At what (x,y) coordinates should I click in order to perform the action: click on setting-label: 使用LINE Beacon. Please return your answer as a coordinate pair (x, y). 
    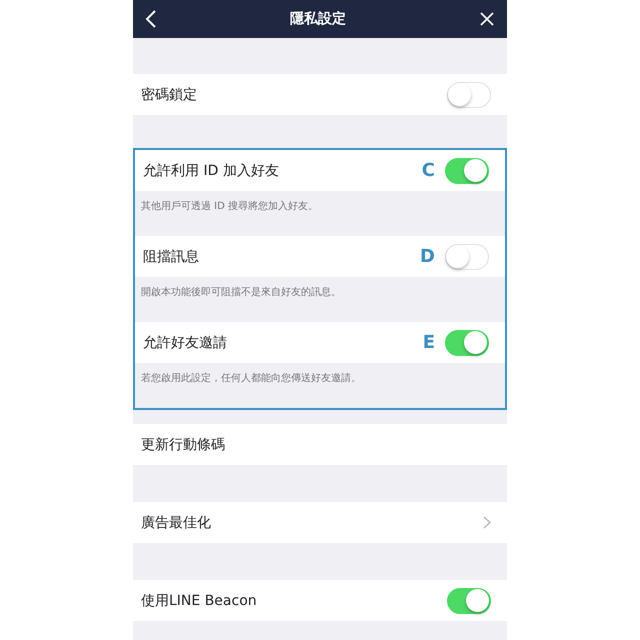
    Looking at the image, I should click on (199, 601).